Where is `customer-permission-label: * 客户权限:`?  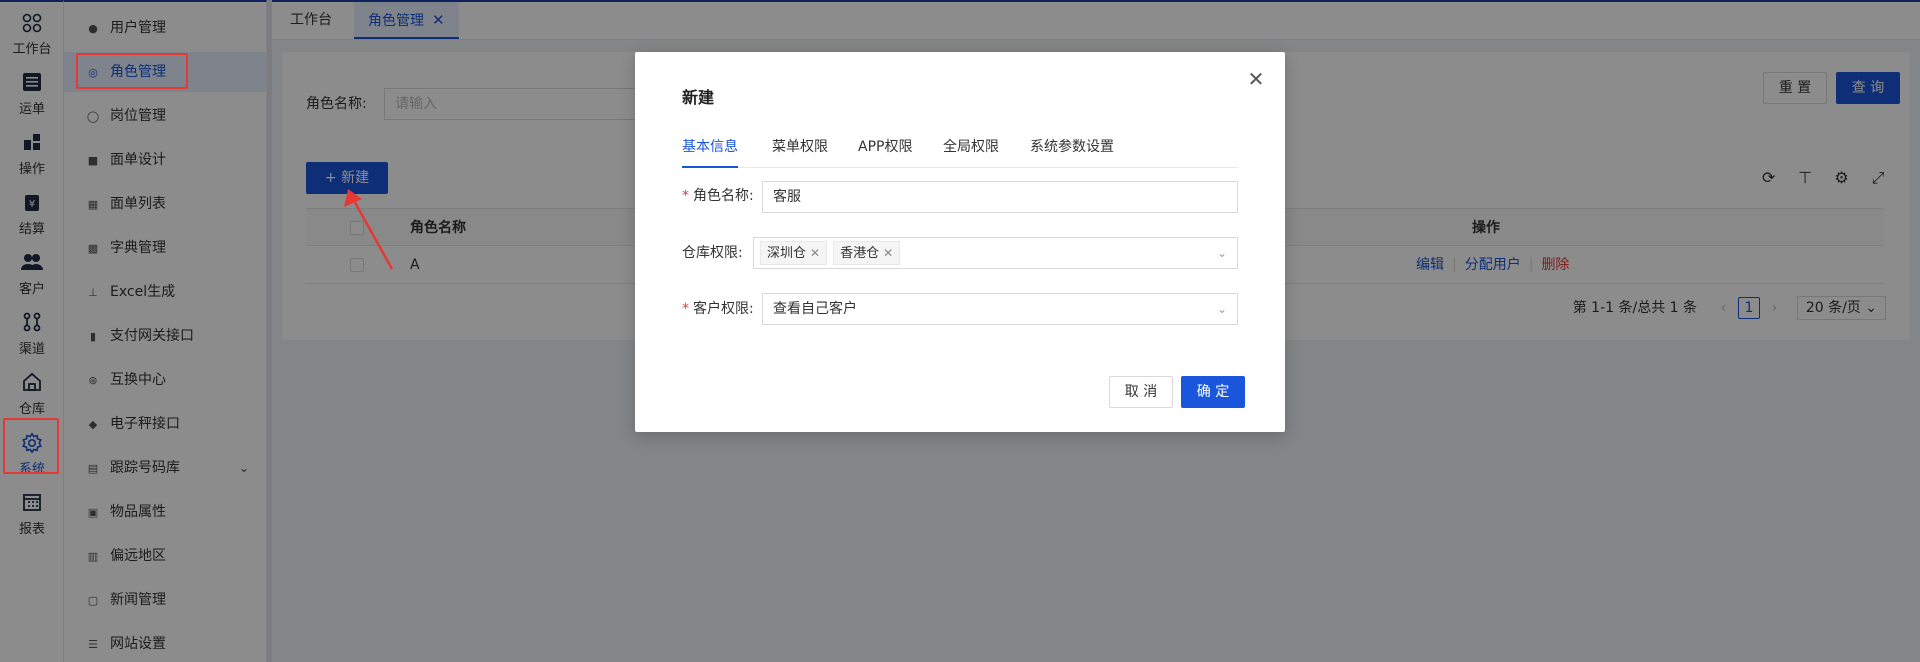 customer-permission-label: * 客户权限: is located at coordinates (718, 309).